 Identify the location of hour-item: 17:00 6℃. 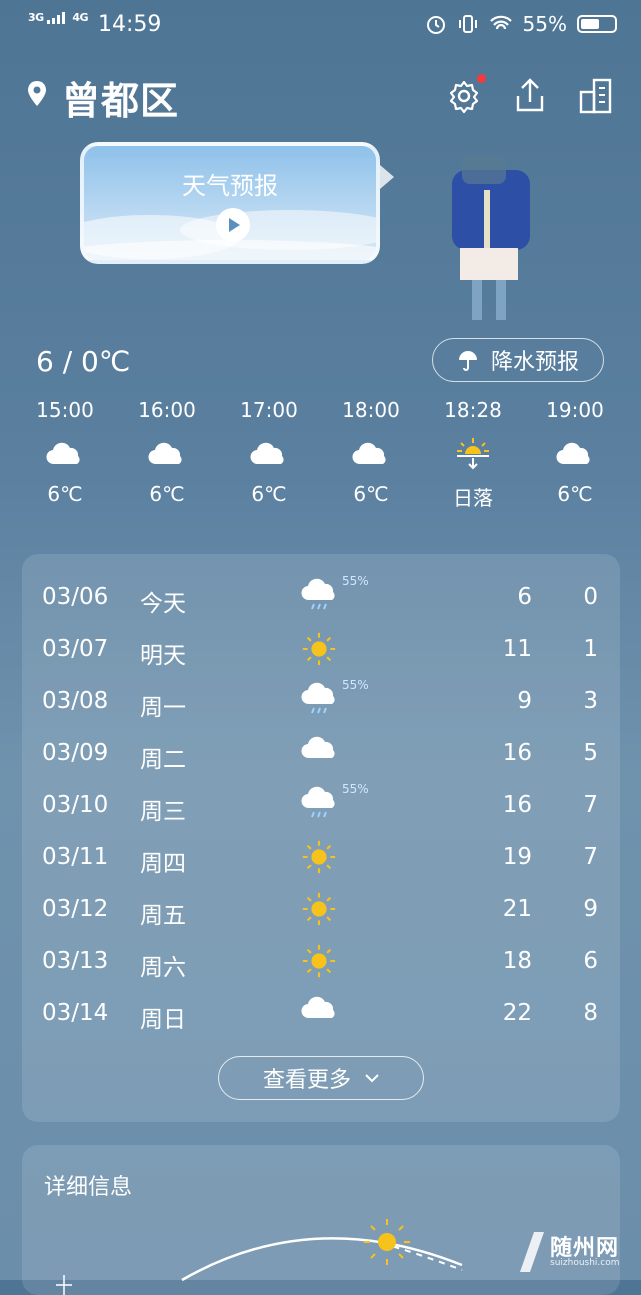
(269, 458).